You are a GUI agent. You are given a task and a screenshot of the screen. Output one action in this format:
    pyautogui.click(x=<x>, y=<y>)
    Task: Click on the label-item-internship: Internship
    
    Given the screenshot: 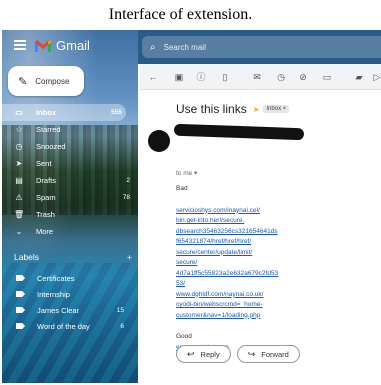 What is the action you would take?
    pyautogui.click(x=70, y=294)
    